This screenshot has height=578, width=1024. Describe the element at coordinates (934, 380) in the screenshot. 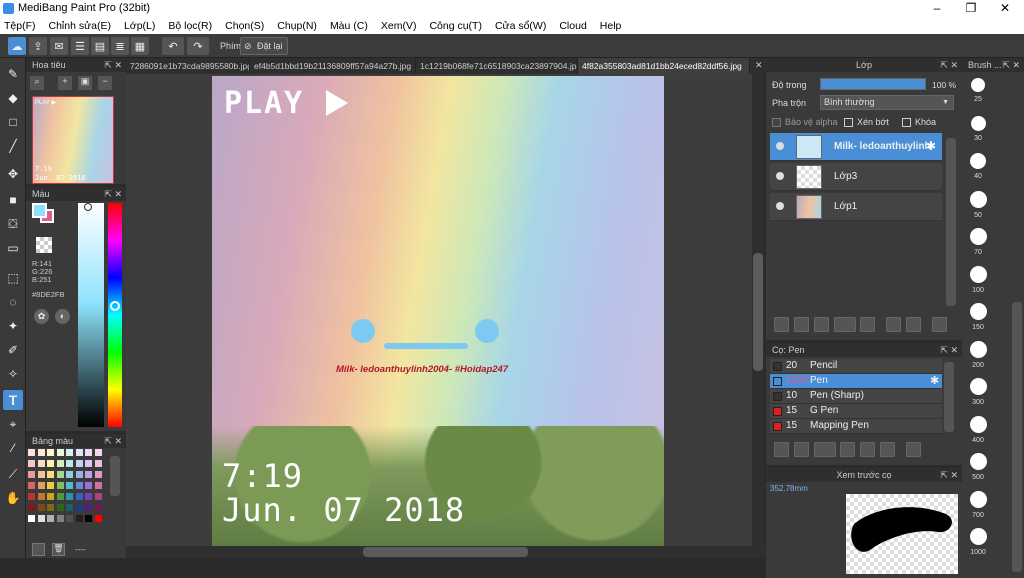

I see `gear-icon: ✱` at that location.